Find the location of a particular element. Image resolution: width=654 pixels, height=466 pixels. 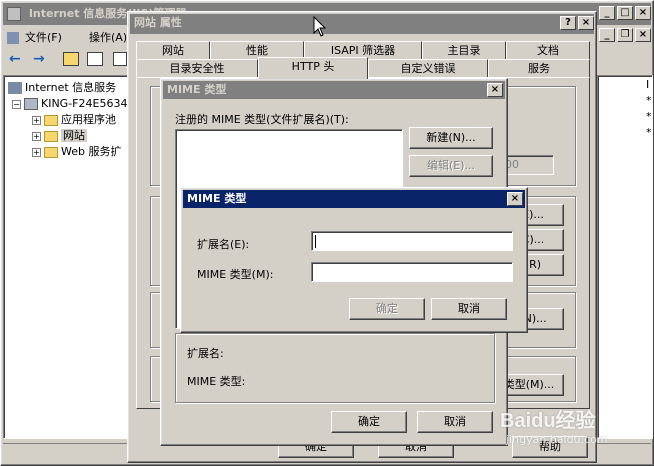

mdi-restore-button: ❐ is located at coordinates (625, 35).